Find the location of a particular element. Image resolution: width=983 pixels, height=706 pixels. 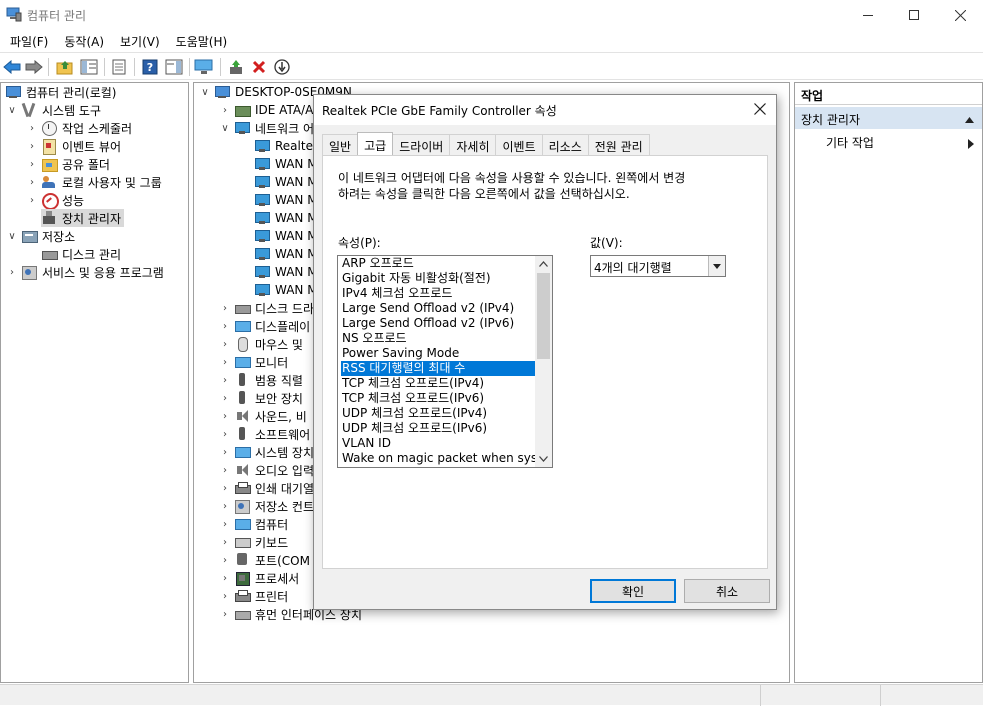

tab-power-management: 전원 관리 is located at coordinates (618, 144).